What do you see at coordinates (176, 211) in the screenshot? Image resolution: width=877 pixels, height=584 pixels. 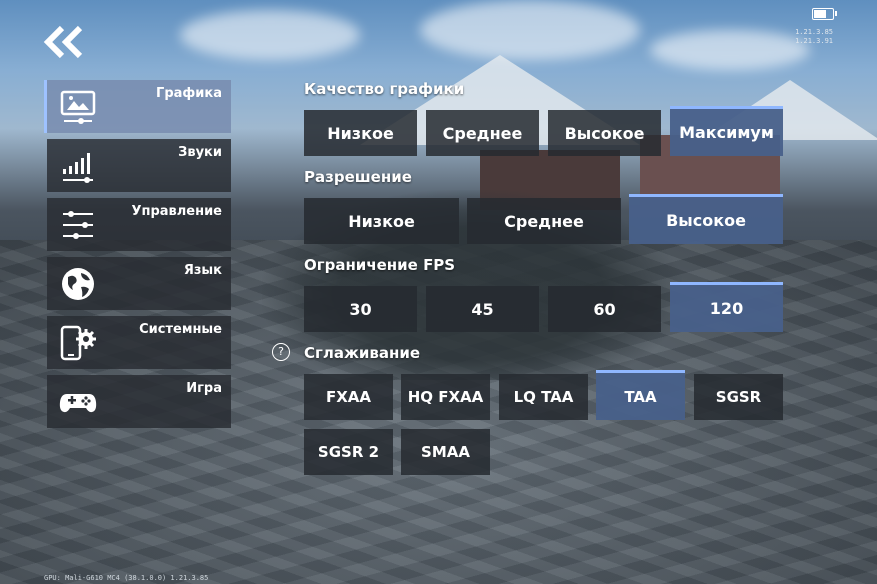 I see `sidebar-item-label: Управление` at bounding box center [176, 211].